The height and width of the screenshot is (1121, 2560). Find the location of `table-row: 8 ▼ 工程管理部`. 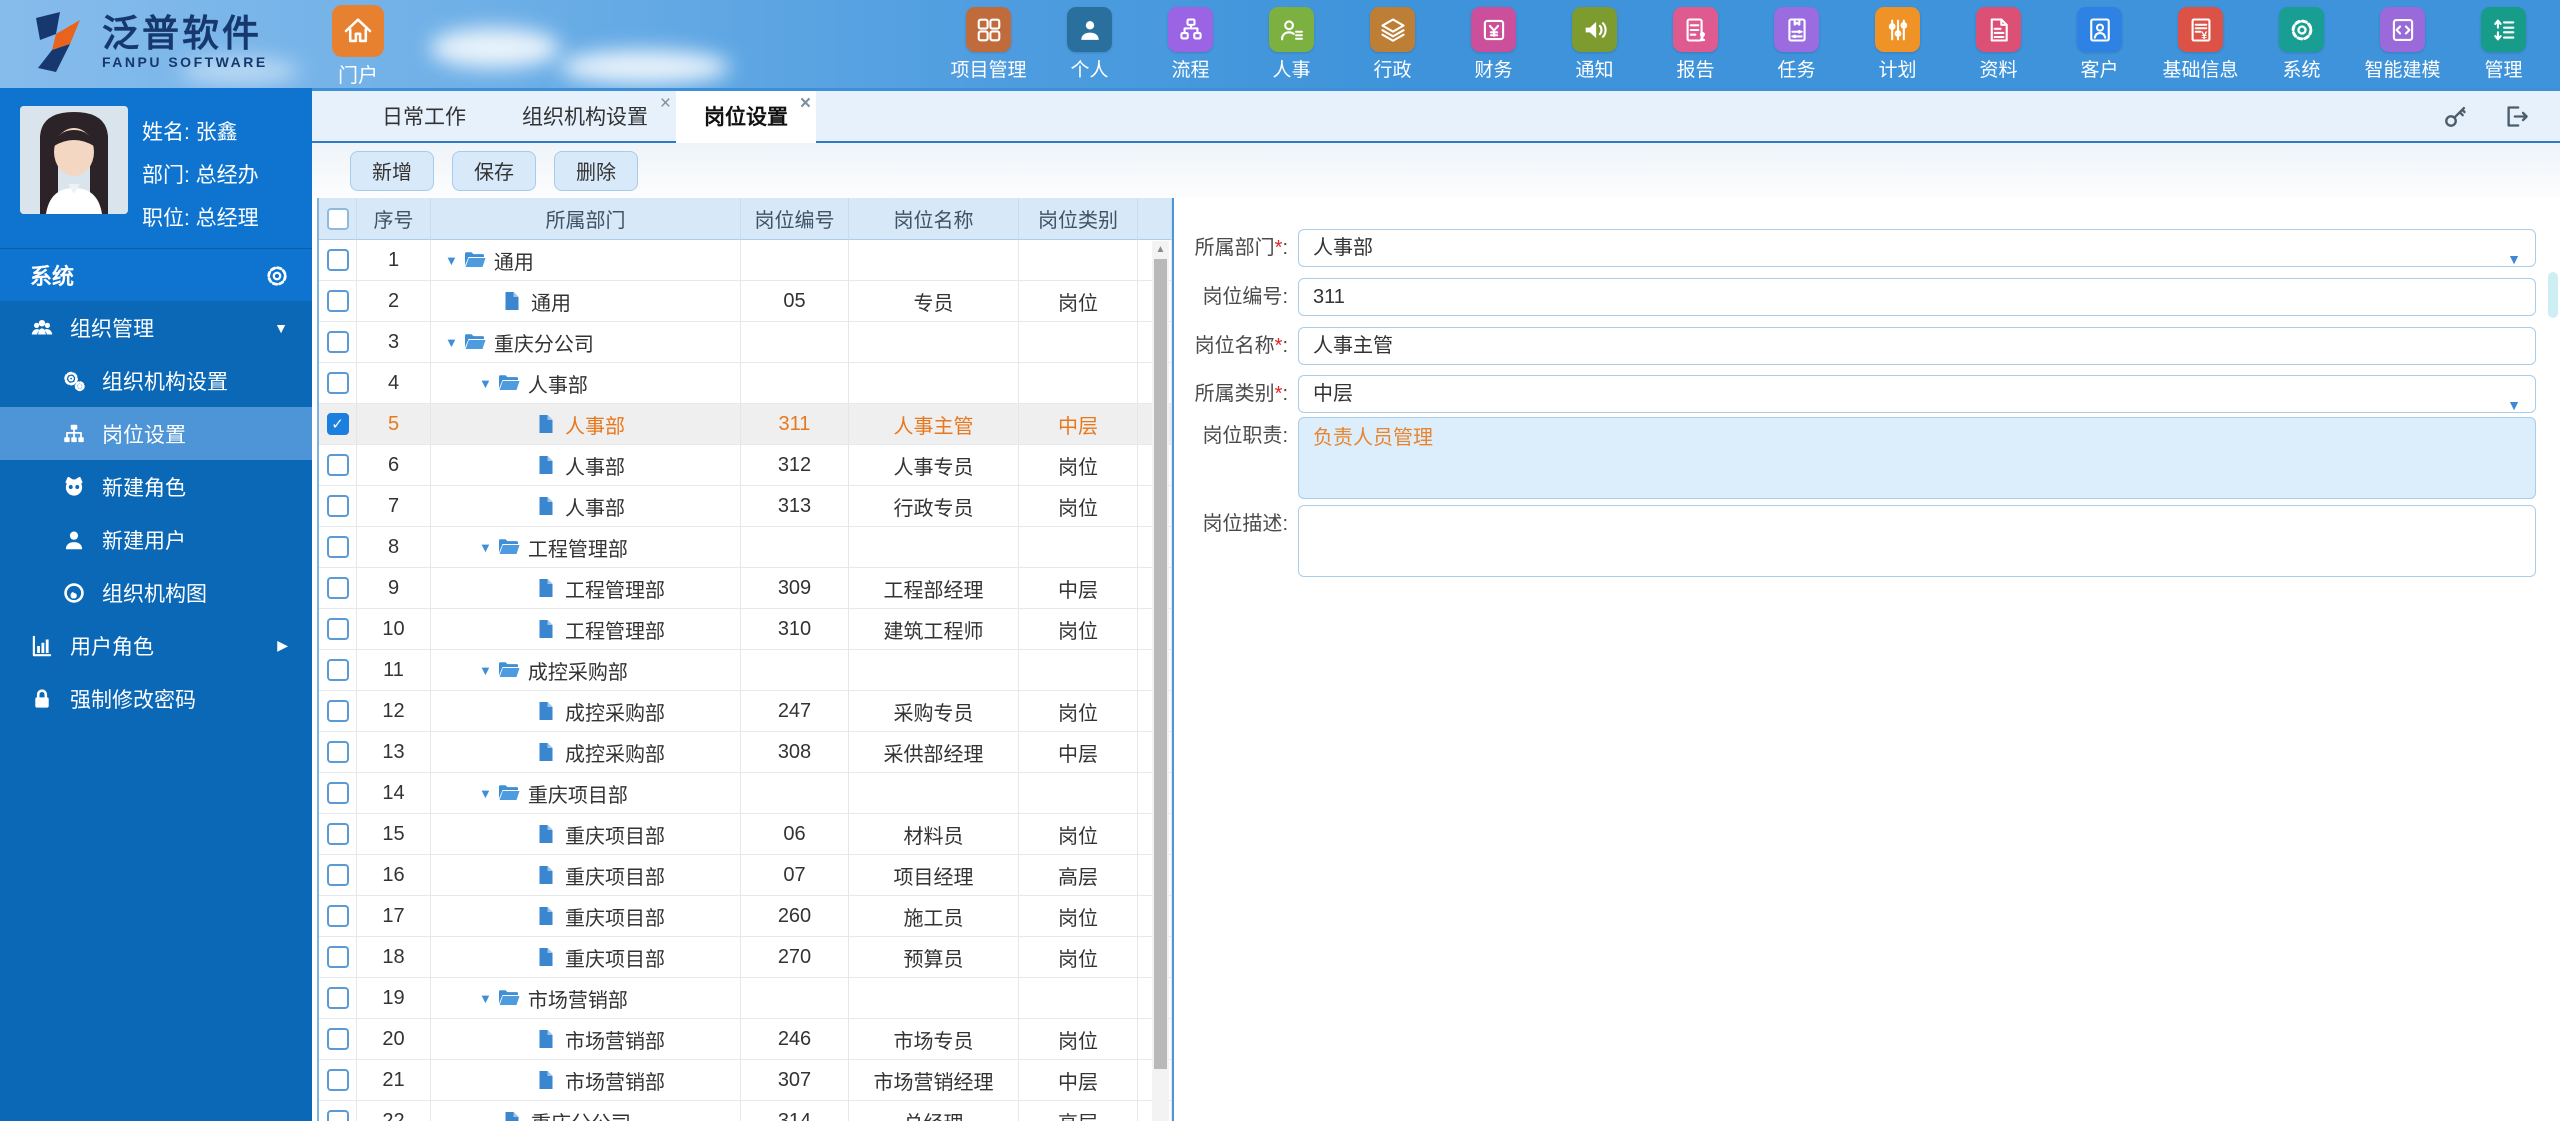

table-row: 8 ▼ 工程管理部 is located at coordinates (745, 547).